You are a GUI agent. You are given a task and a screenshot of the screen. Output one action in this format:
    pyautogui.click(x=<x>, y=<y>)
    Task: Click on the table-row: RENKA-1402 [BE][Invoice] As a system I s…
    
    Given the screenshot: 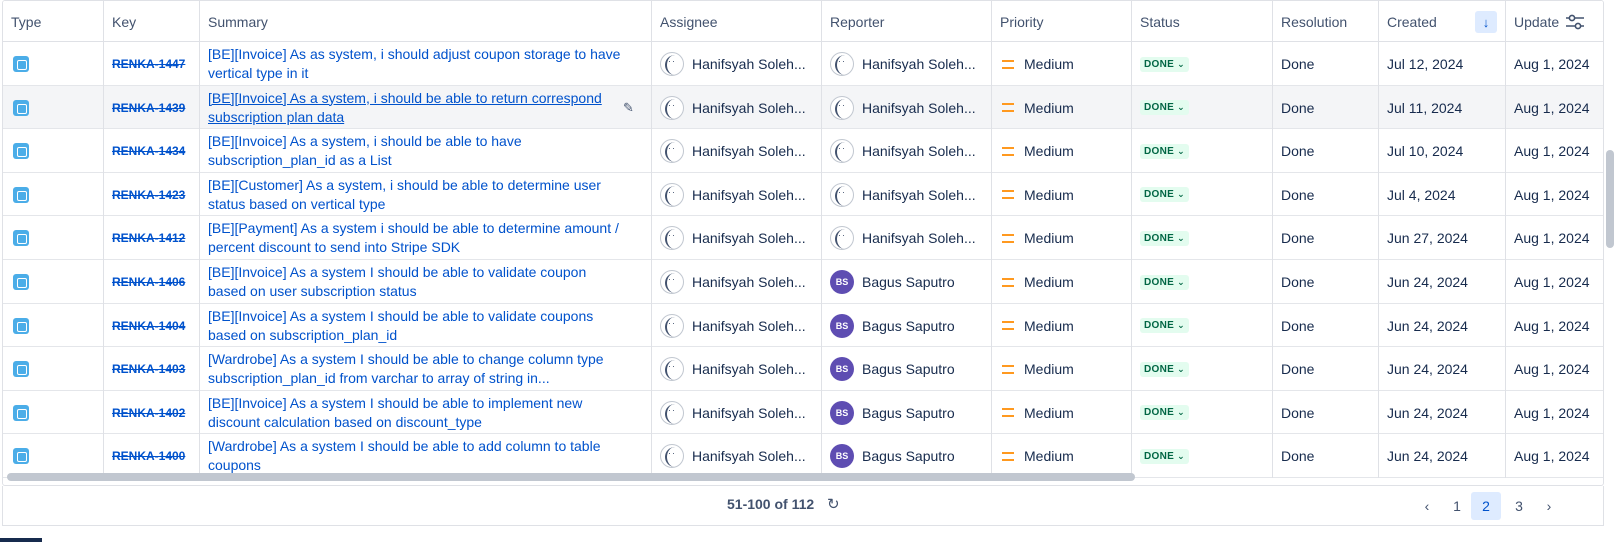 What is the action you would take?
    pyautogui.click(x=803, y=412)
    